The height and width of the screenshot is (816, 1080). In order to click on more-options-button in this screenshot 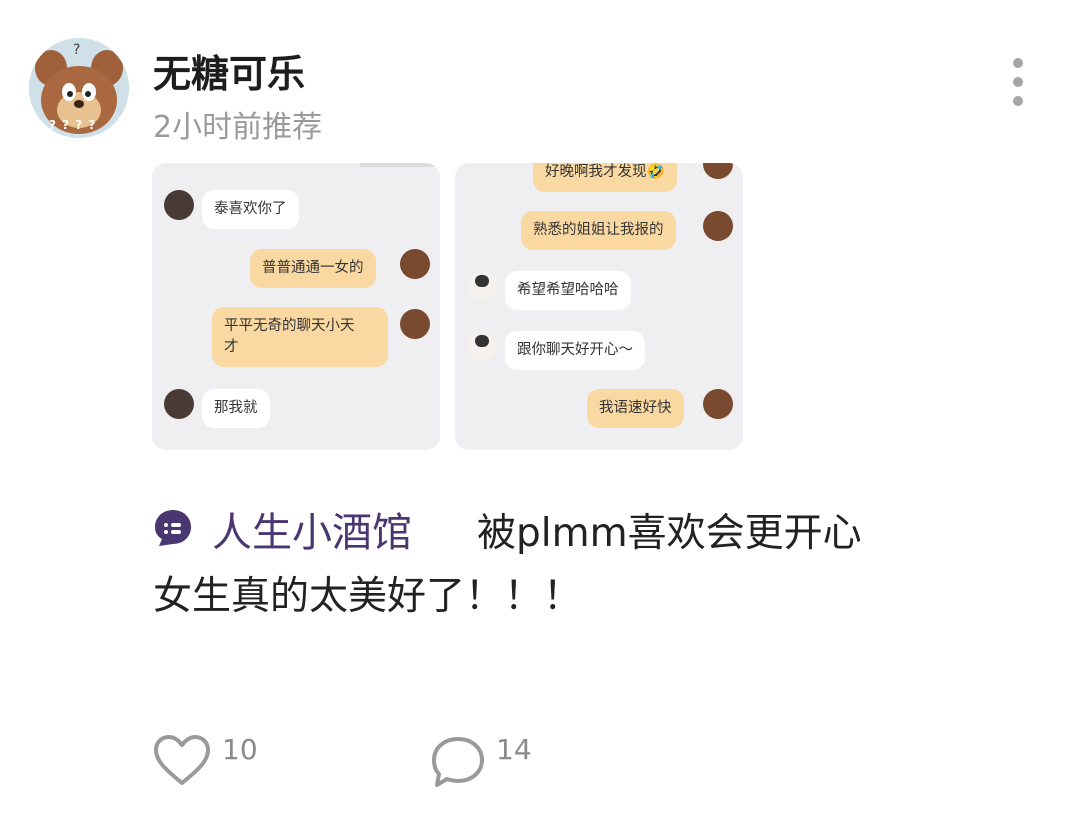, I will do `click(1018, 82)`.